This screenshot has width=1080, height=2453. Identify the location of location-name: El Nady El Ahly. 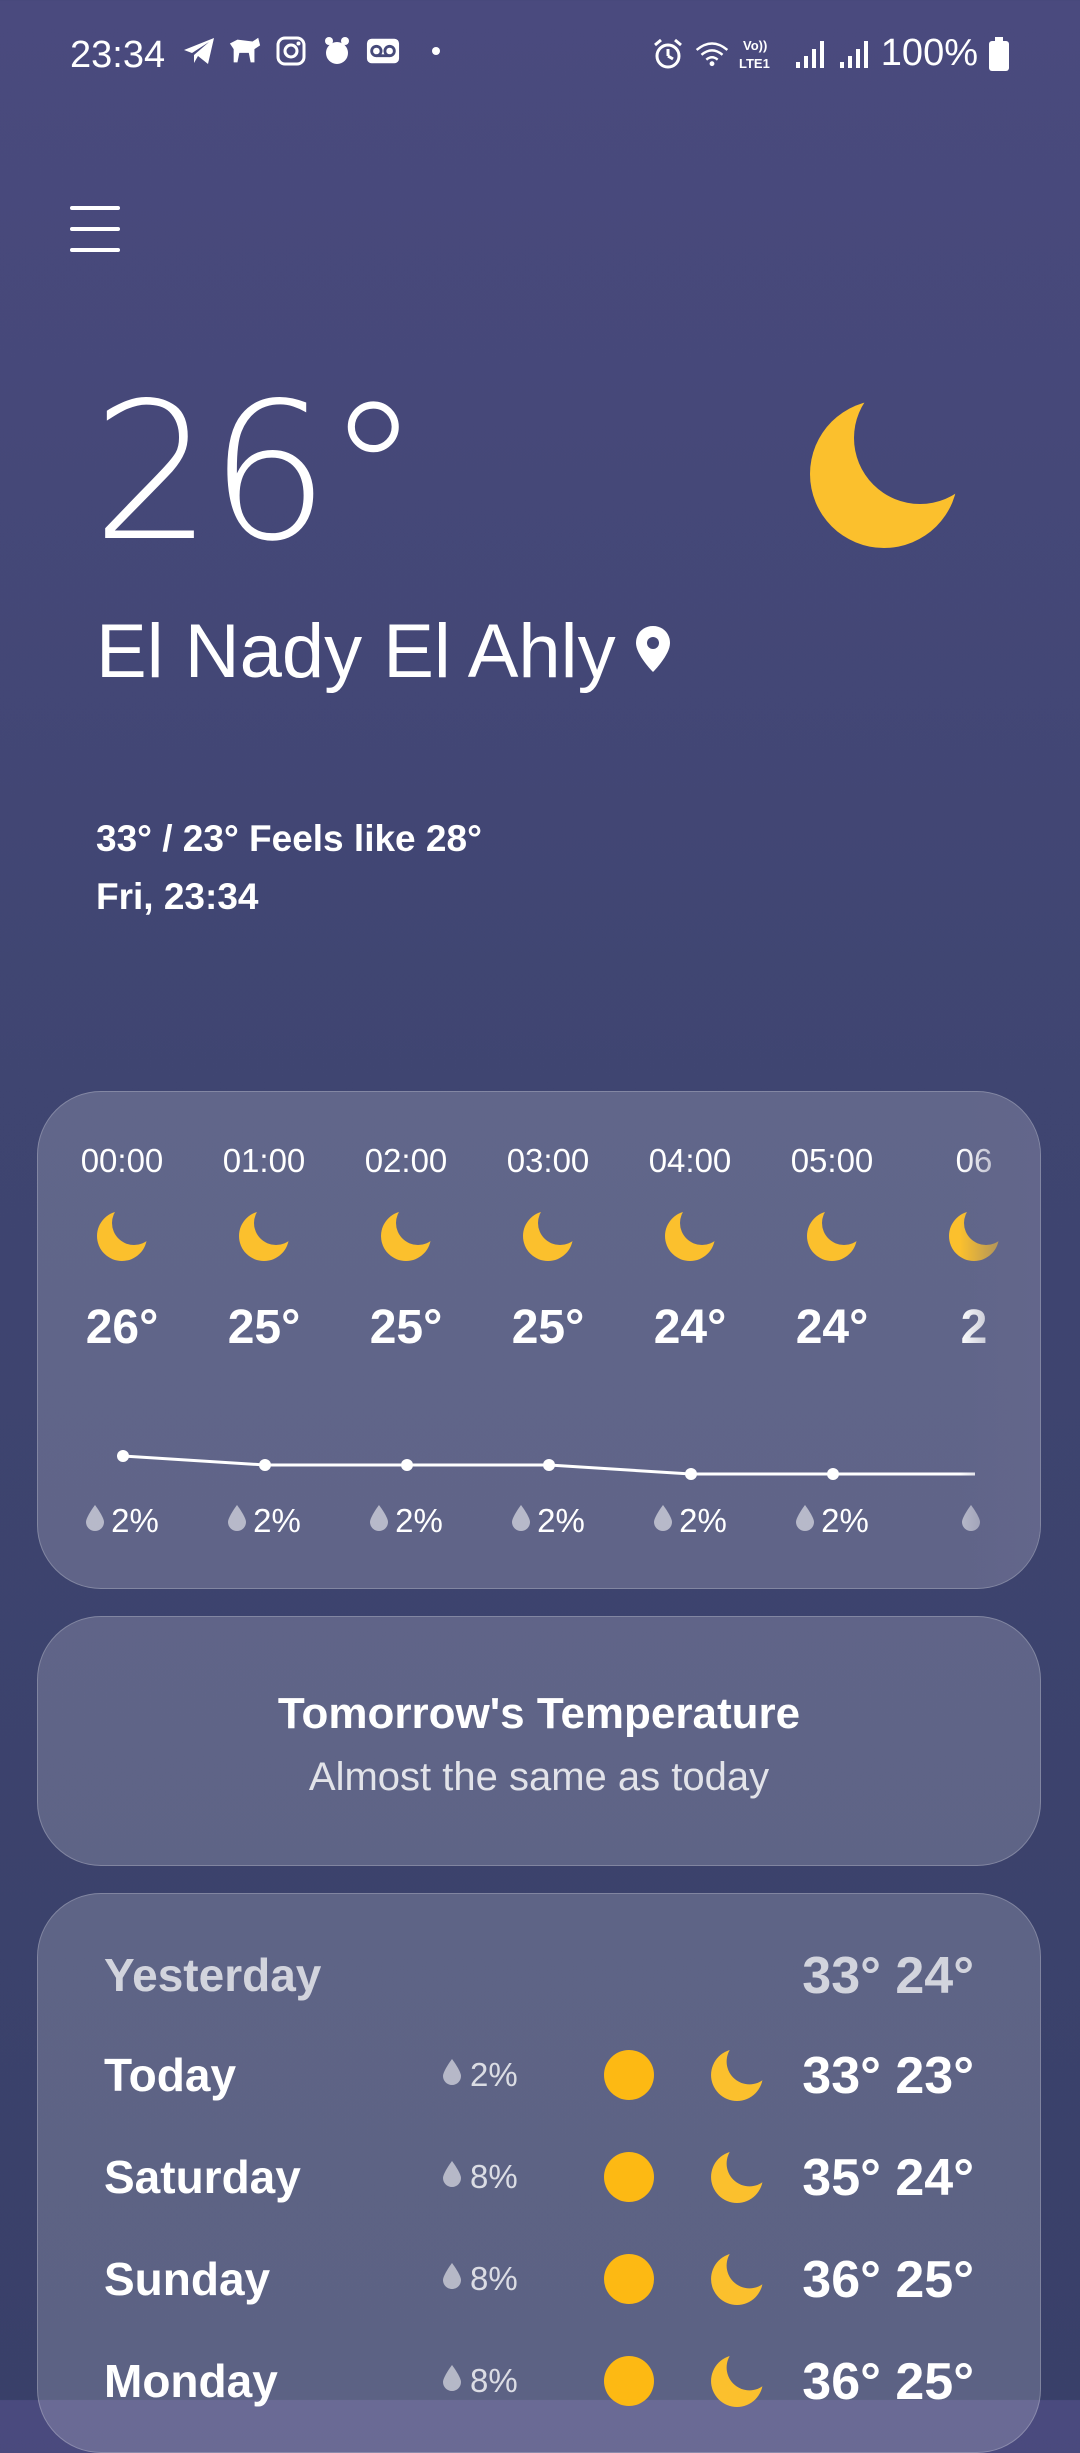
(356, 651).